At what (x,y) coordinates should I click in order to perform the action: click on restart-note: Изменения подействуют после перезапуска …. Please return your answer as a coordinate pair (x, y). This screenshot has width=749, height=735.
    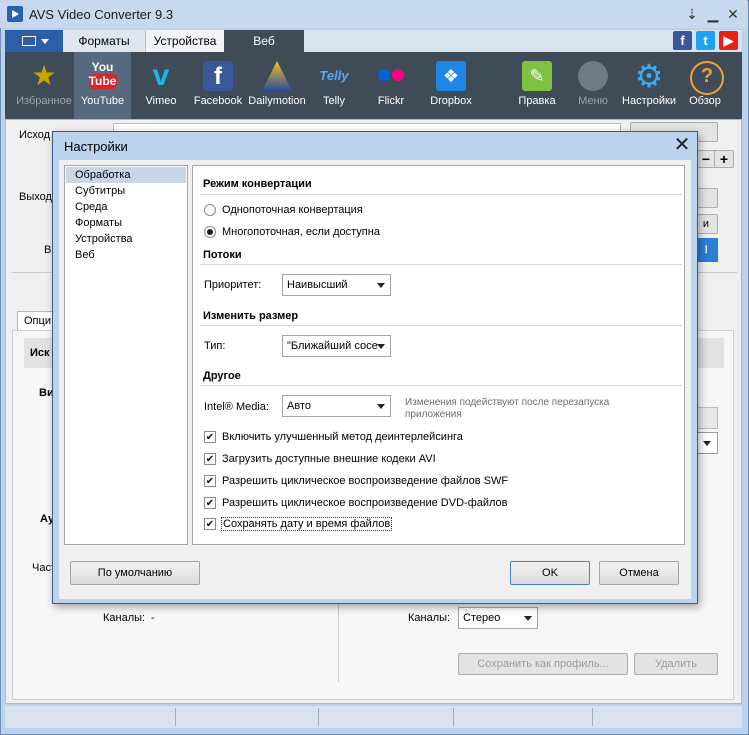
    Looking at the image, I should click on (507, 408).